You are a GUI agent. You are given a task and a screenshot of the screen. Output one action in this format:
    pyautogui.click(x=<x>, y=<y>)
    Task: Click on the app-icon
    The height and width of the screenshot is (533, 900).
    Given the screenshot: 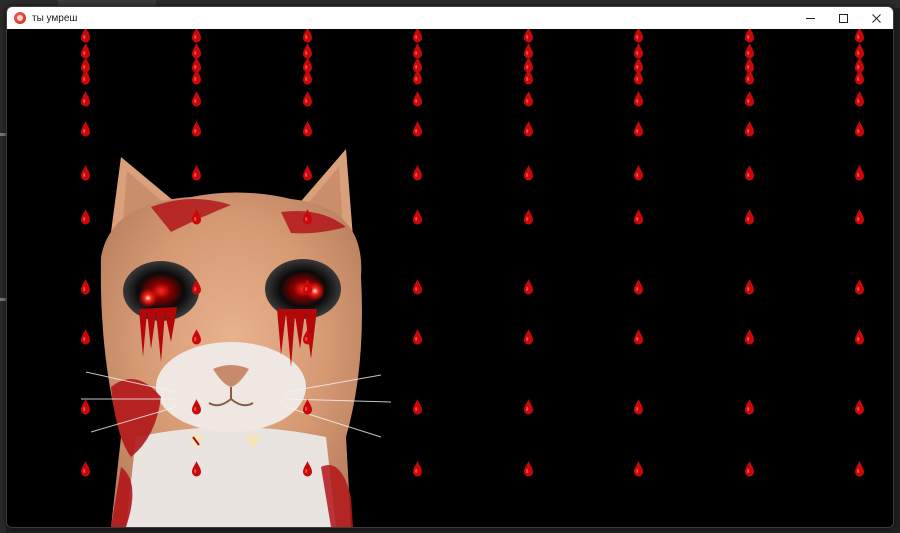 What is the action you would take?
    pyautogui.click(x=20, y=18)
    